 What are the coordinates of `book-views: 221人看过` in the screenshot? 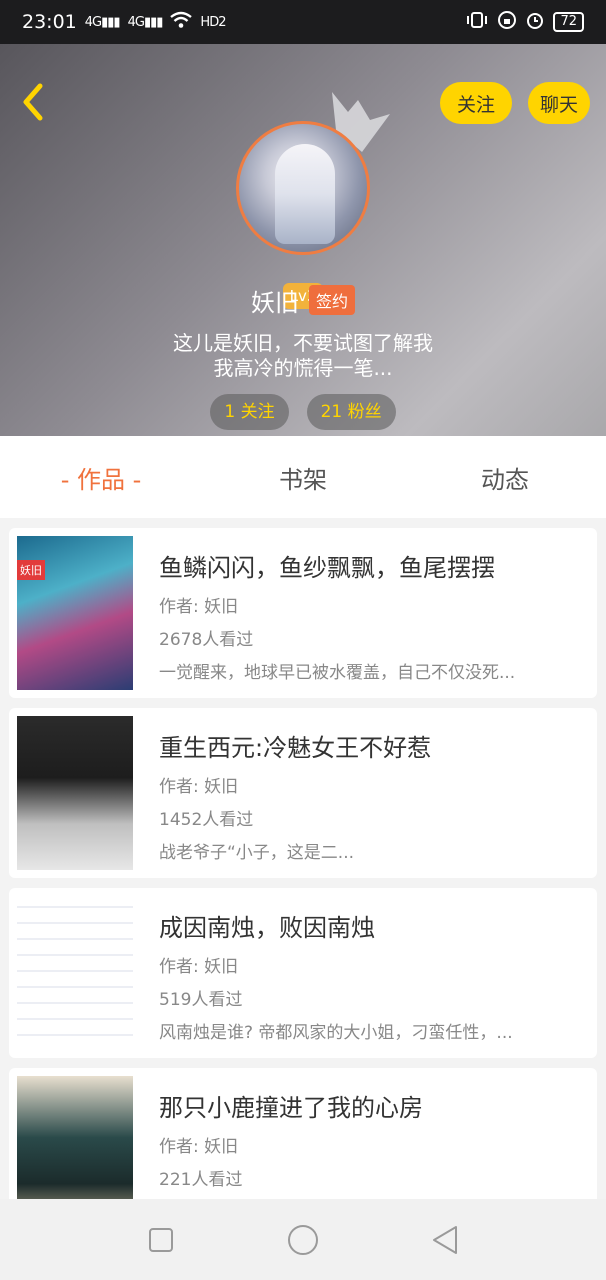 It's located at (201, 1180).